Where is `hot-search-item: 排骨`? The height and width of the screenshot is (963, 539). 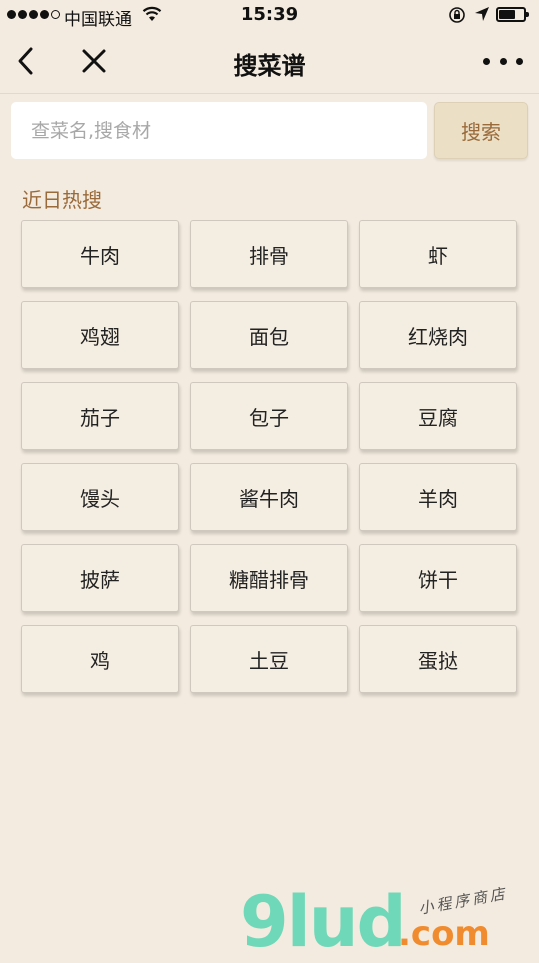
hot-search-item: 排骨 is located at coordinates (269, 254).